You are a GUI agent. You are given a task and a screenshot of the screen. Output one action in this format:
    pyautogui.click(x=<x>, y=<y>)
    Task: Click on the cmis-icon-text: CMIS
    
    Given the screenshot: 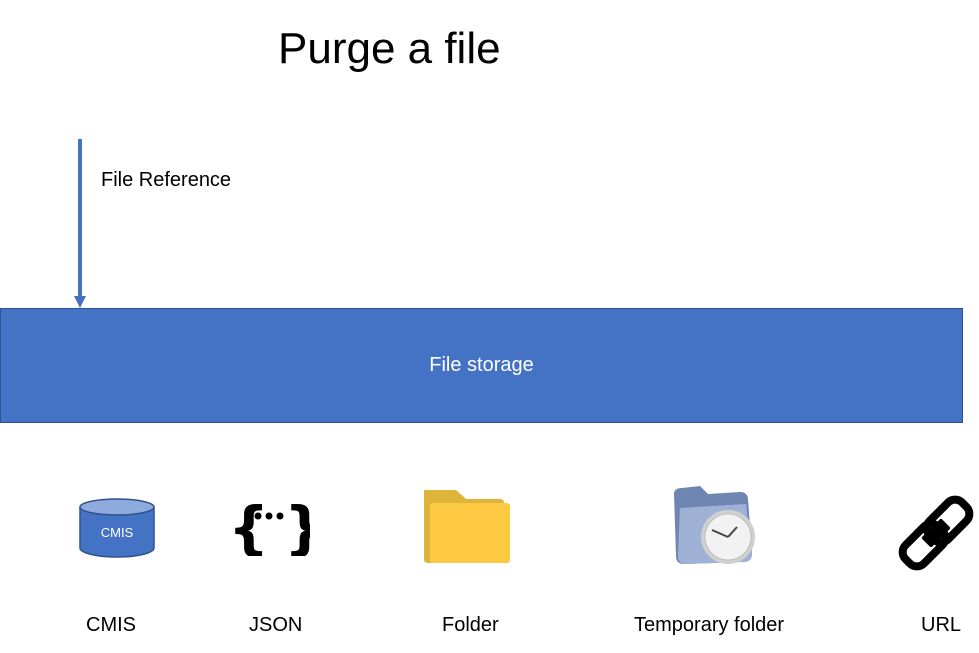 What is the action you would take?
    pyautogui.click(x=117, y=532)
    